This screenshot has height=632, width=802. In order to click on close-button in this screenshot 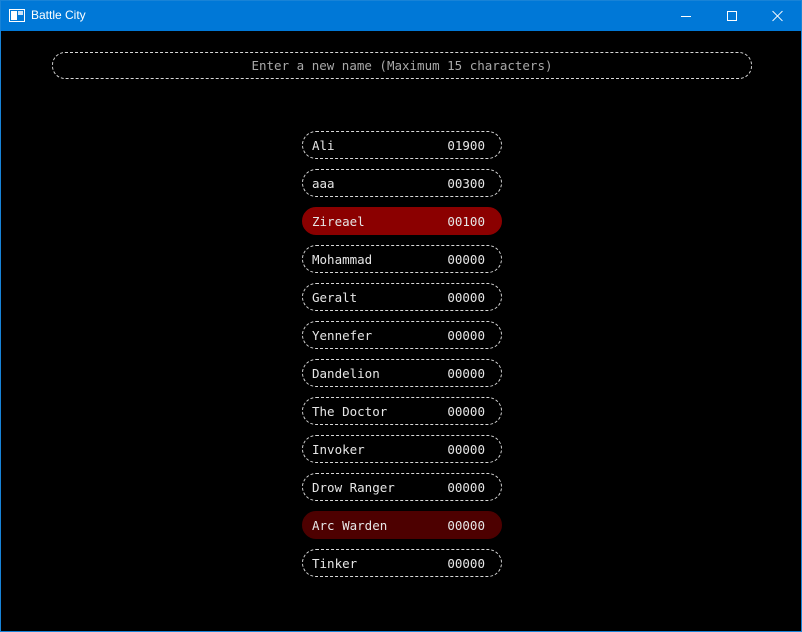, I will do `click(778, 16)`.